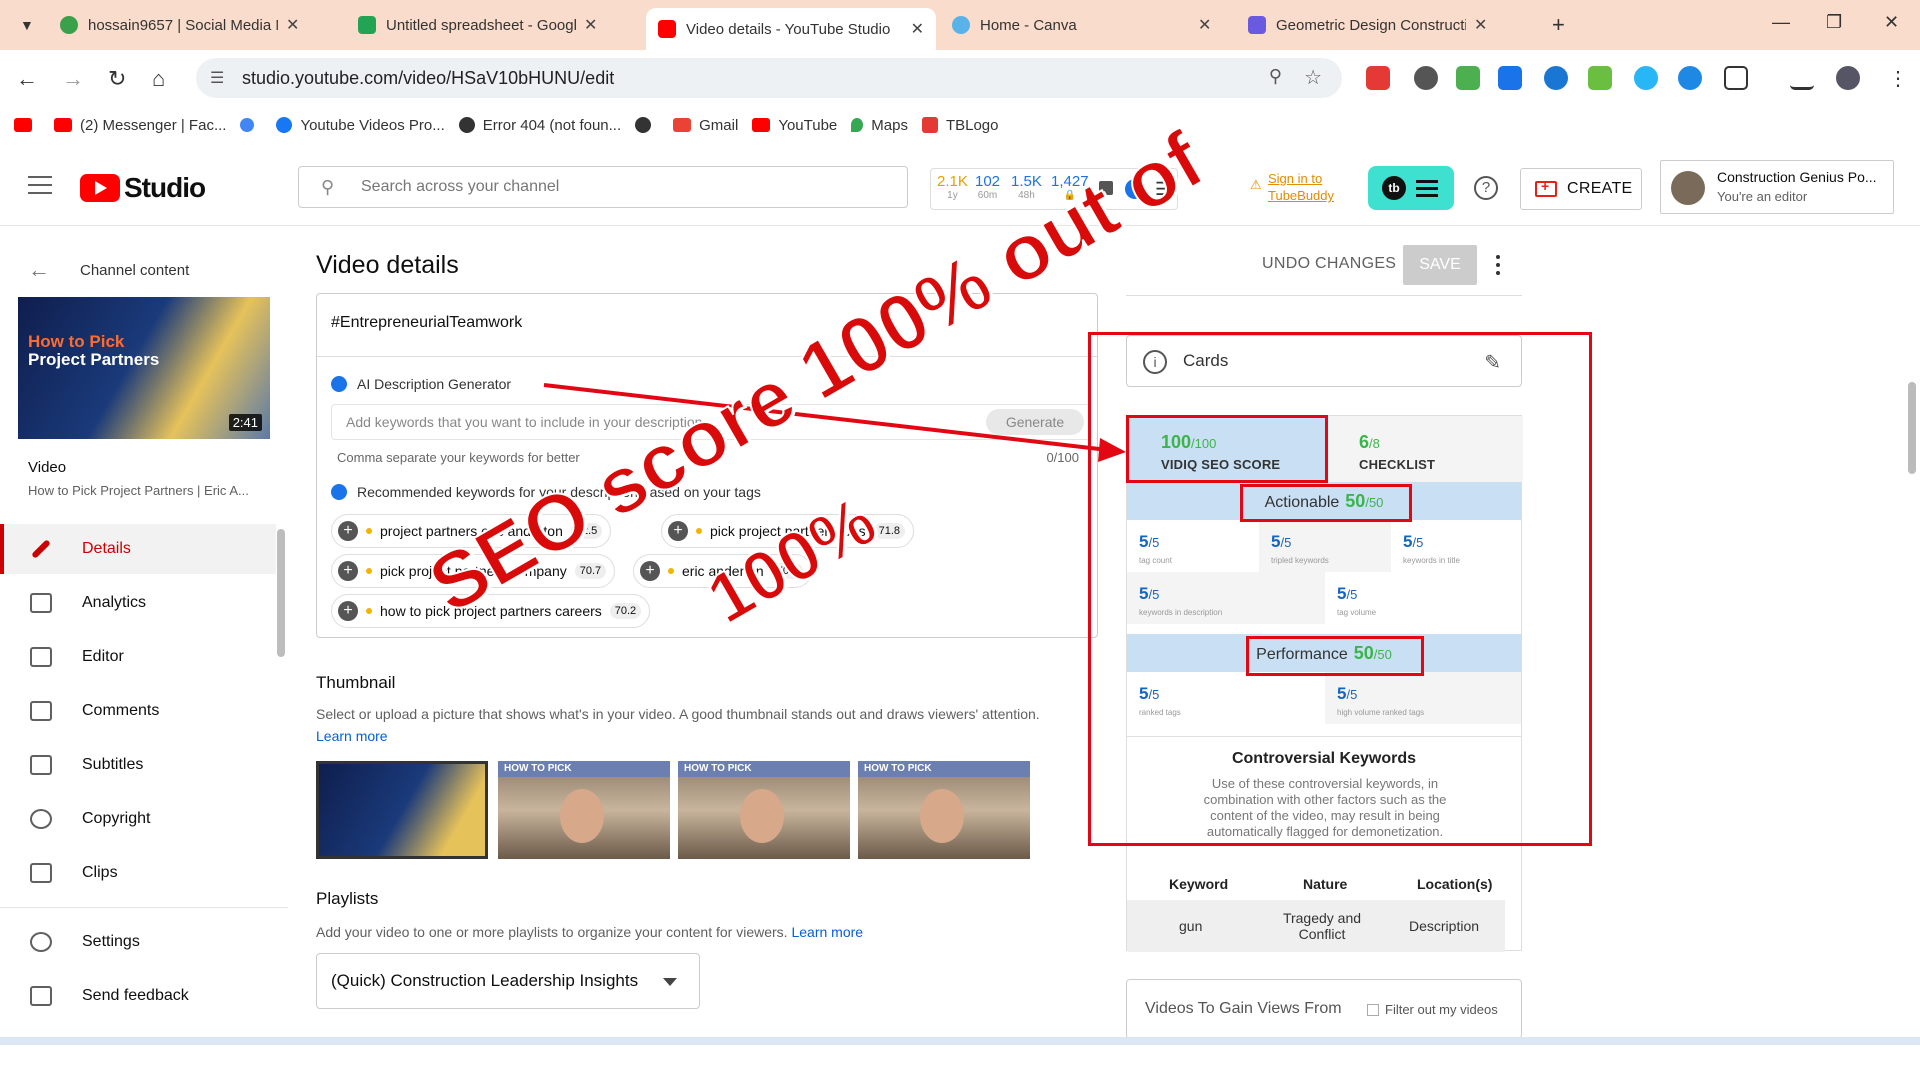 The image size is (1920, 1080). I want to click on annotation-arrow, so click(834, 422).